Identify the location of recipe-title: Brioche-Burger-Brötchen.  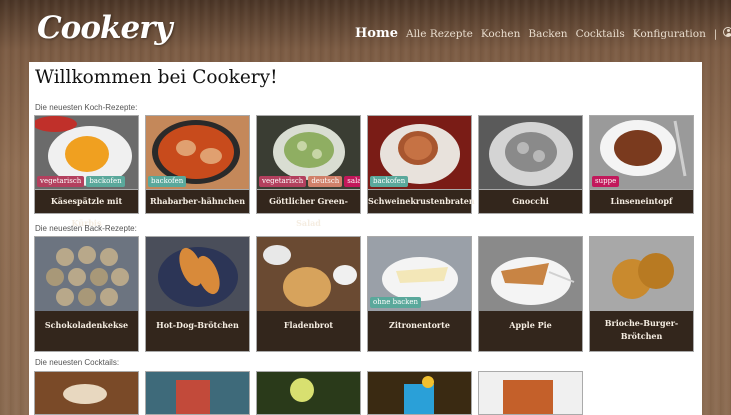
(641, 330).